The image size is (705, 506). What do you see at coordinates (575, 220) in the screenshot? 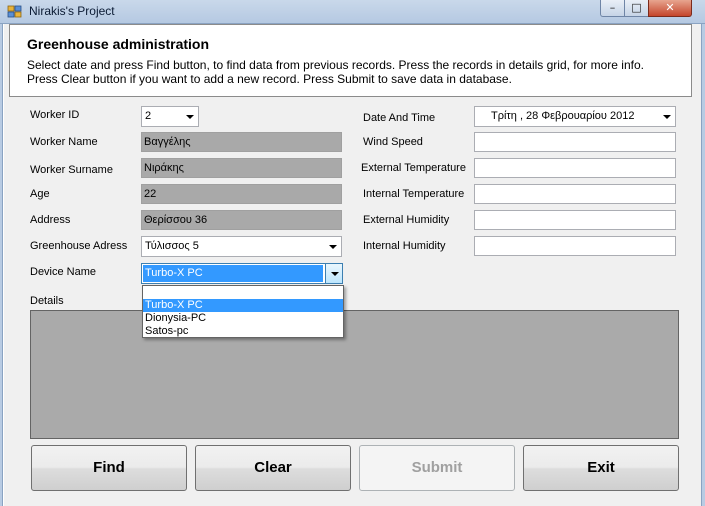
I see `external-humidity-field` at bounding box center [575, 220].